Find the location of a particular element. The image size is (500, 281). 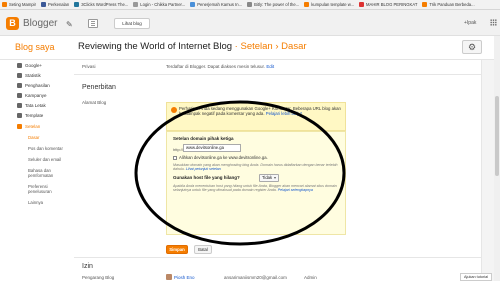

author-name: Piosh Eno is located at coordinates (184, 277).